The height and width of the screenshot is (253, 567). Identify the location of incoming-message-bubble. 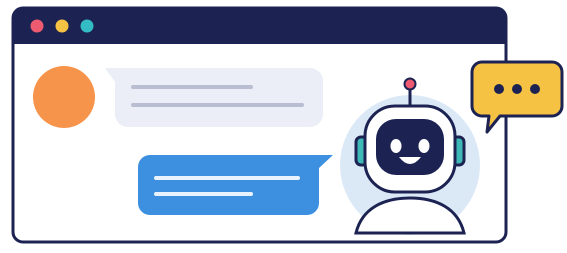
(214, 97).